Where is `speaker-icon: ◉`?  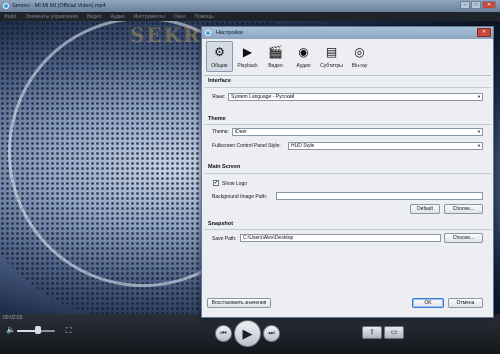 speaker-icon: ◉ is located at coordinates (303, 52).